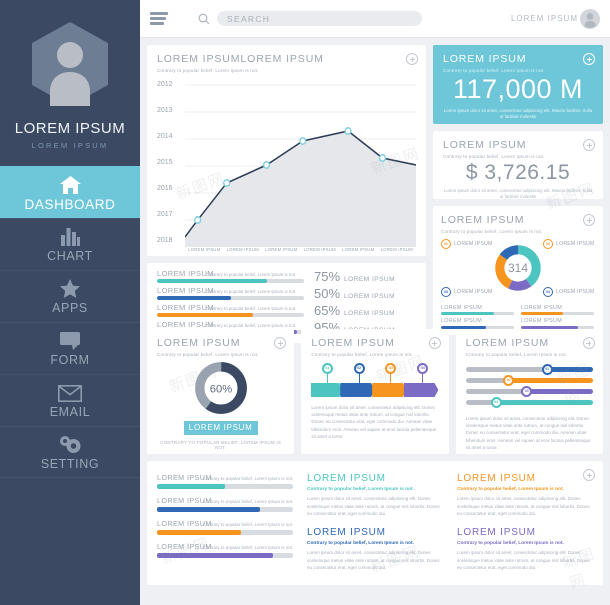 This screenshot has width=610, height=605. I want to click on user-avatar-icon, so click(590, 18).